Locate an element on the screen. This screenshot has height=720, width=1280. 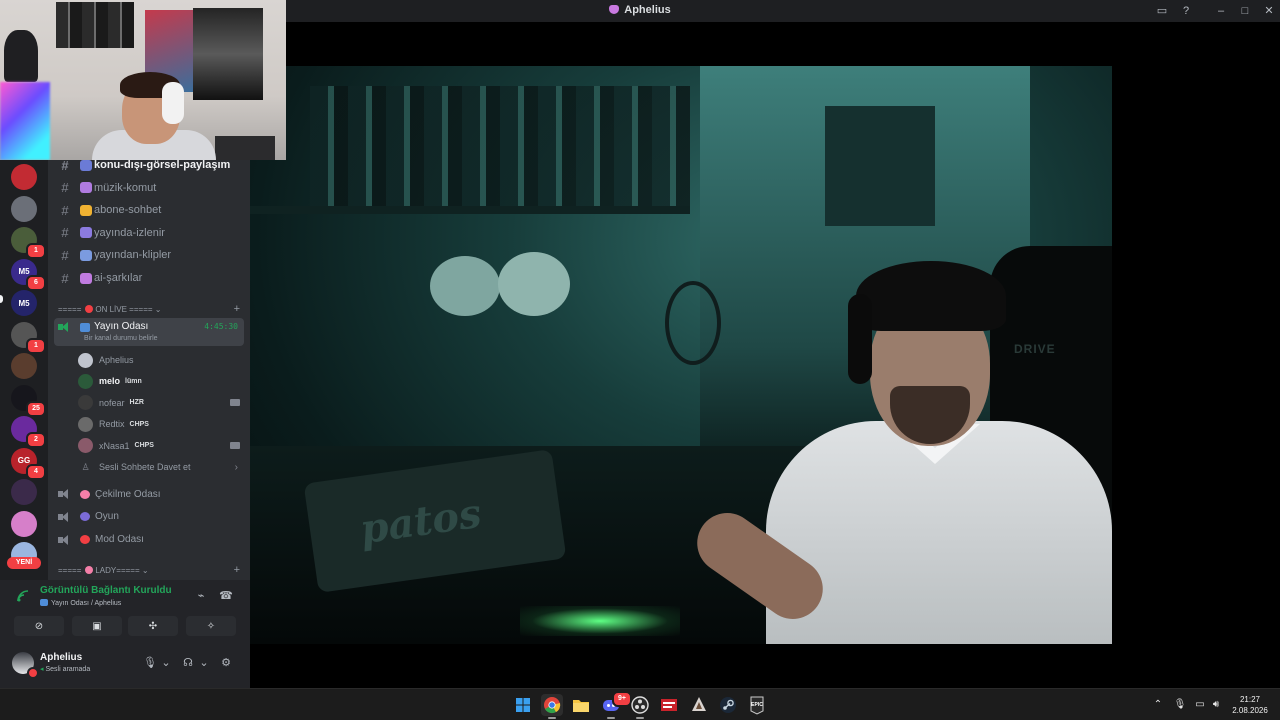
notification-badge: 4 is located at coordinates (36, 471).